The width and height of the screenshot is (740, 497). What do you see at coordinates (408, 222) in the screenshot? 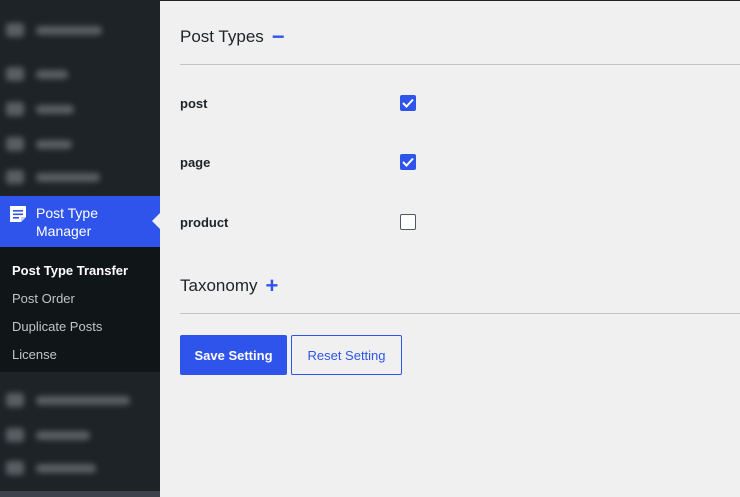
I see `post-type-checkbox-product` at bounding box center [408, 222].